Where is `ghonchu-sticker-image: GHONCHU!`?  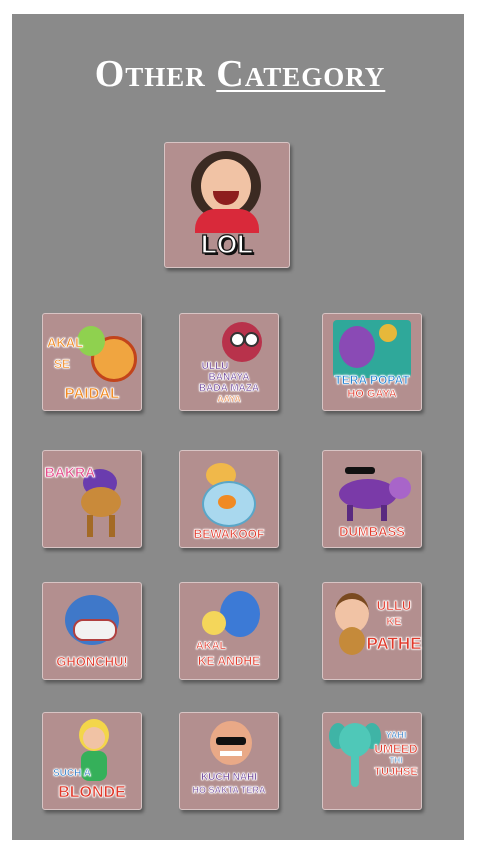 ghonchu-sticker-image: GHONCHU! is located at coordinates (92, 631).